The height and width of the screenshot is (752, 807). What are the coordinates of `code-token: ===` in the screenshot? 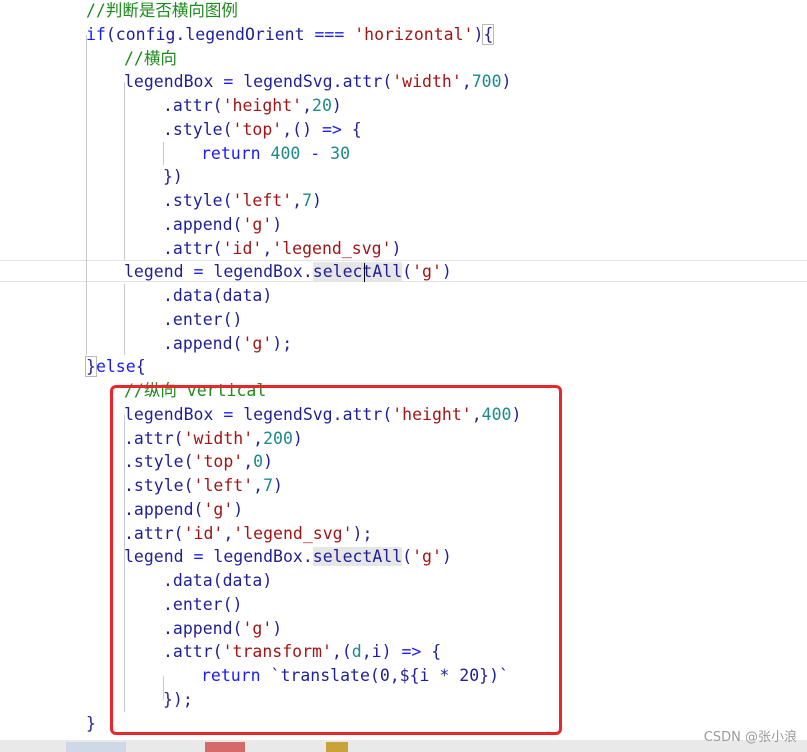 It's located at (329, 34).